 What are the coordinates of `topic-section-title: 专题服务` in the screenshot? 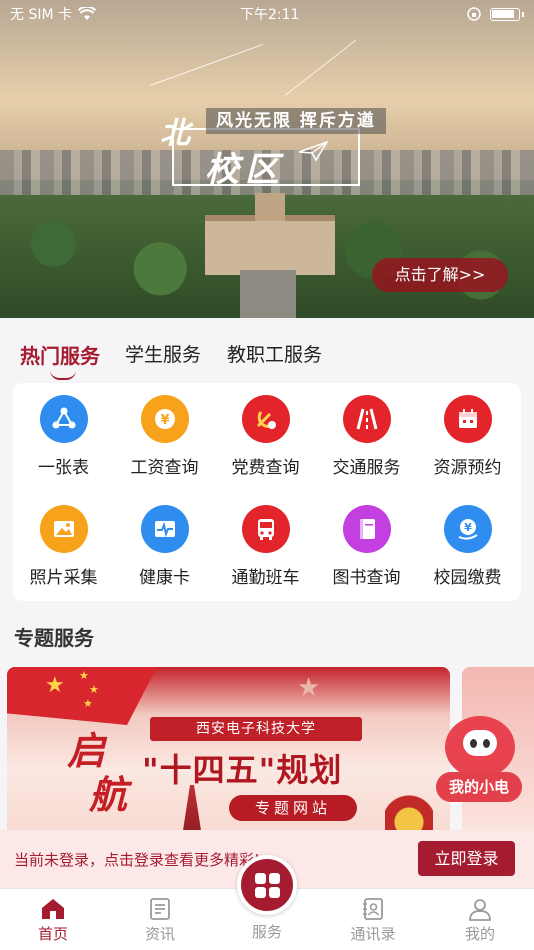 It's located at (54, 638).